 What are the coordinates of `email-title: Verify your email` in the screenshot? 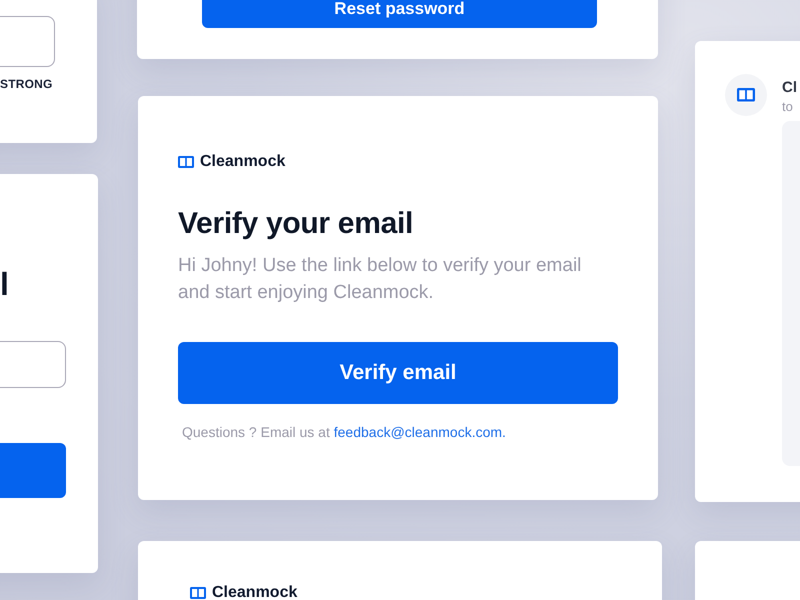 It's located at (296, 224).